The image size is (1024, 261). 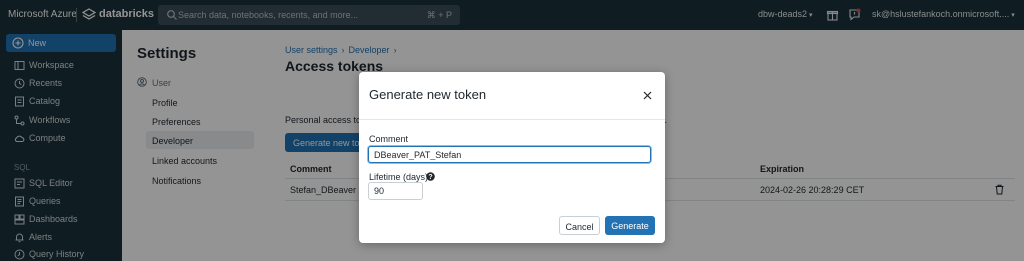 What do you see at coordinates (512, 119) in the screenshot?
I see `dialog-header-divider` at bounding box center [512, 119].